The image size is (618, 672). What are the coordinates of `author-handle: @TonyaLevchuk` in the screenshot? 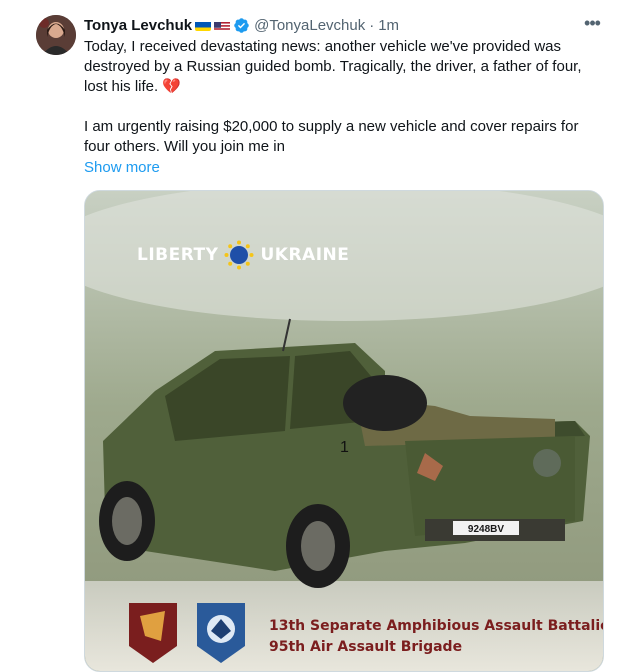 It's located at (309, 25).